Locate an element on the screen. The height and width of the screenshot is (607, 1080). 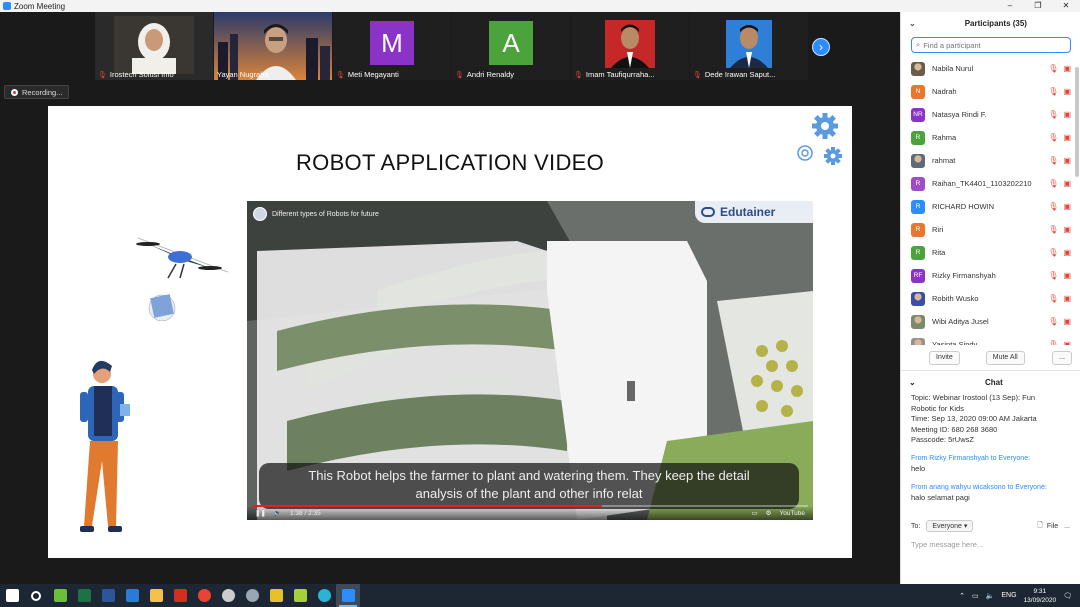
file-button: 🗋 File is located at coordinates (1047, 526).